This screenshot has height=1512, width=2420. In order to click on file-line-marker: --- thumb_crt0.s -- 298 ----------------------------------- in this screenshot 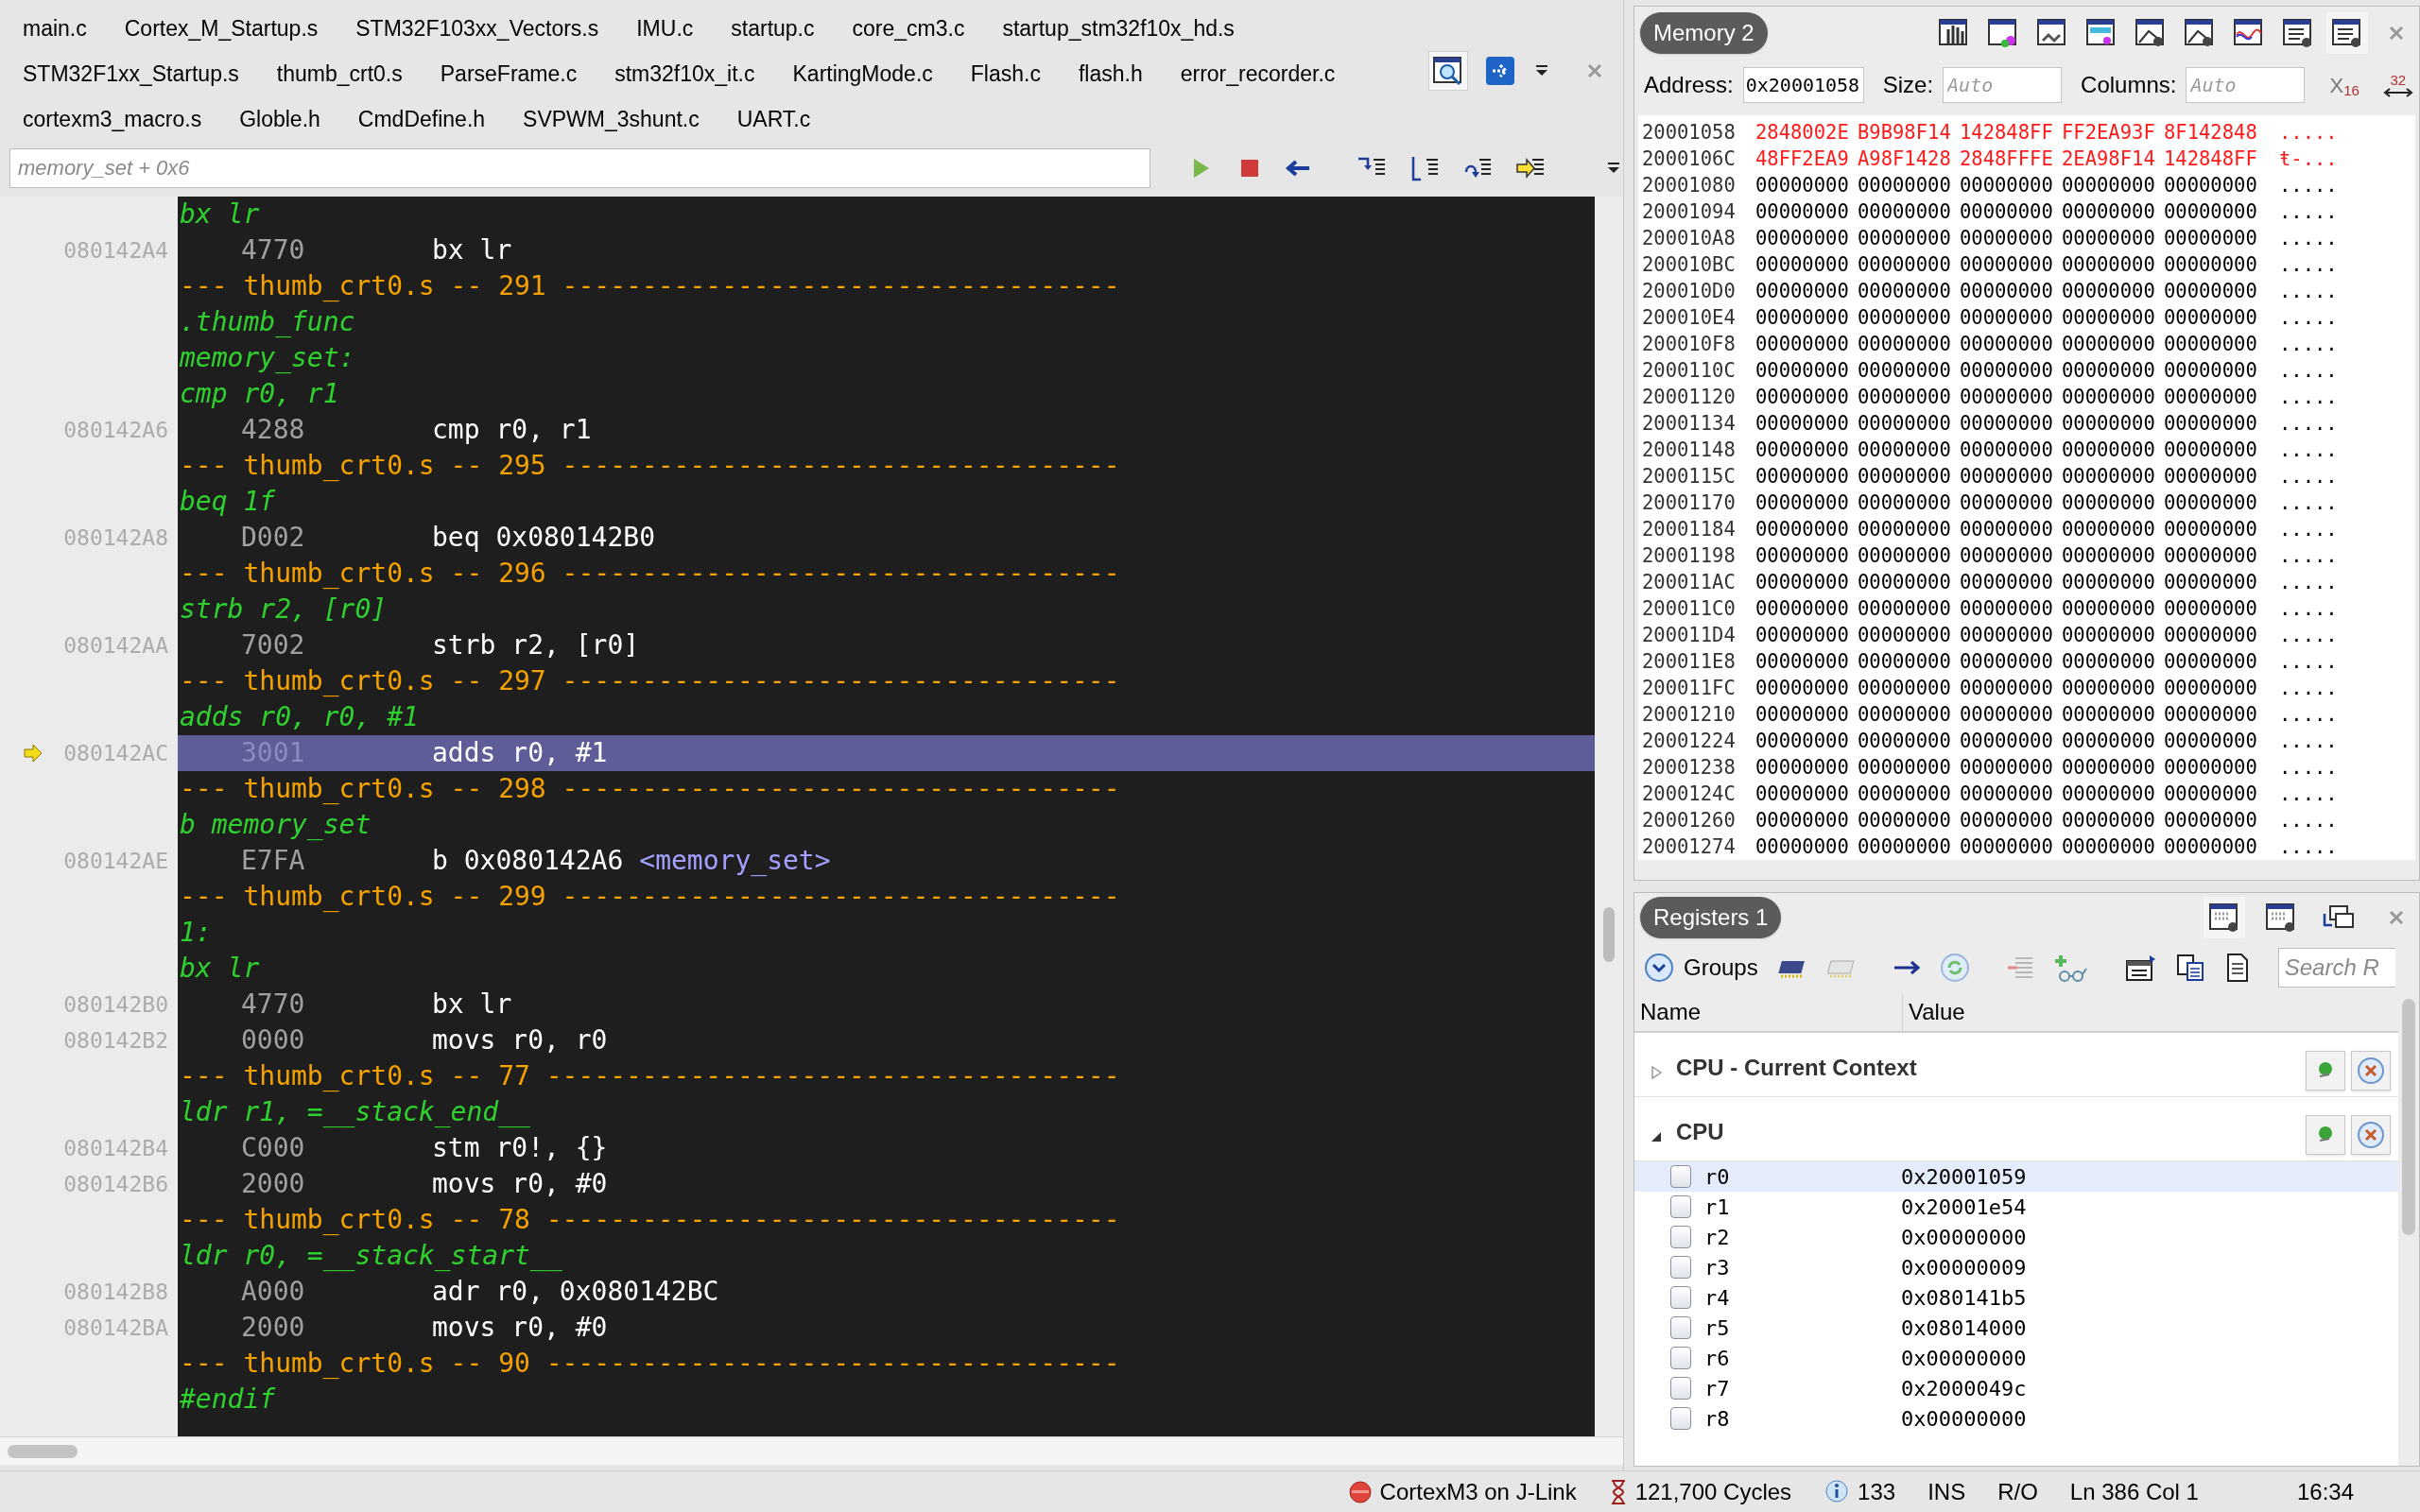, I will do `click(650, 789)`.